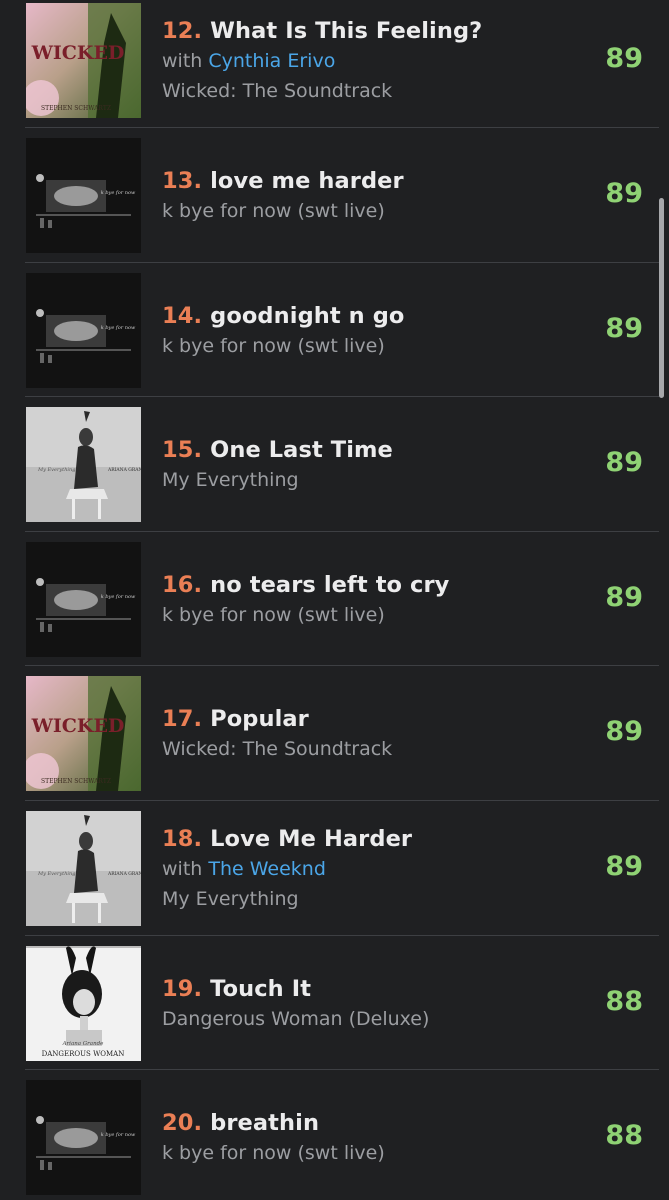 Image resolution: width=669 pixels, height=1200 pixels. Describe the element at coordinates (307, 181) in the screenshot. I see `track-title: love me harder` at that location.